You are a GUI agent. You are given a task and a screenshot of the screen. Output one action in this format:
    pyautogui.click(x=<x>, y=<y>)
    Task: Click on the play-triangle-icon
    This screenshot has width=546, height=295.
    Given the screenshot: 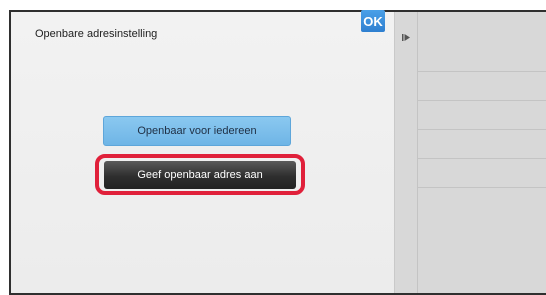 What is the action you would take?
    pyautogui.click(x=406, y=37)
    